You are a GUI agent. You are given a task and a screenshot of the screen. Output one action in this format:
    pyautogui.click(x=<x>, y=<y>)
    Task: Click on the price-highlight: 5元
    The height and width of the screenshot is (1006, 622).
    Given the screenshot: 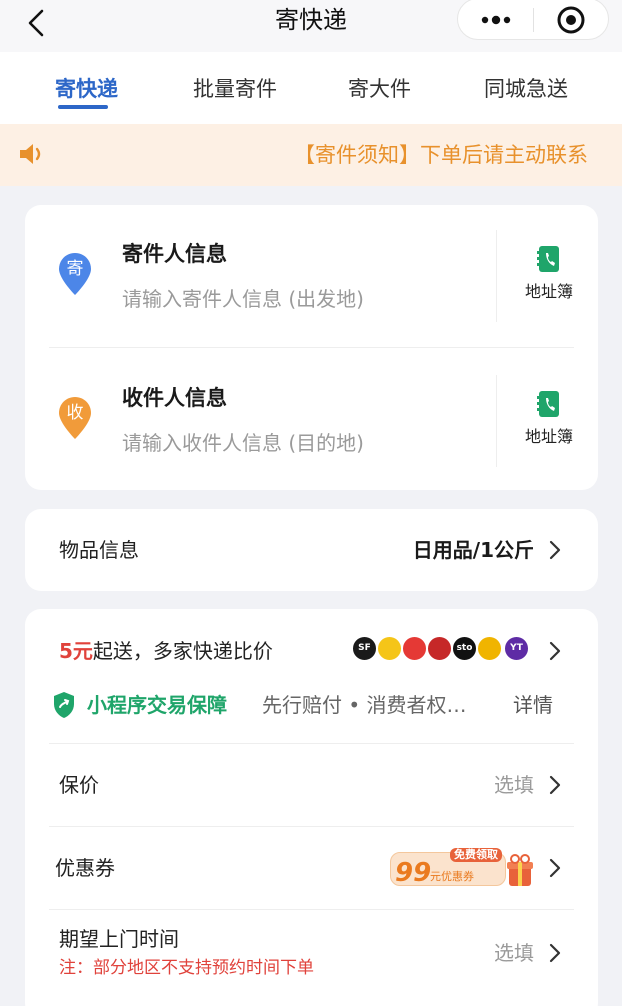 What is the action you would take?
    pyautogui.click(x=76, y=651)
    